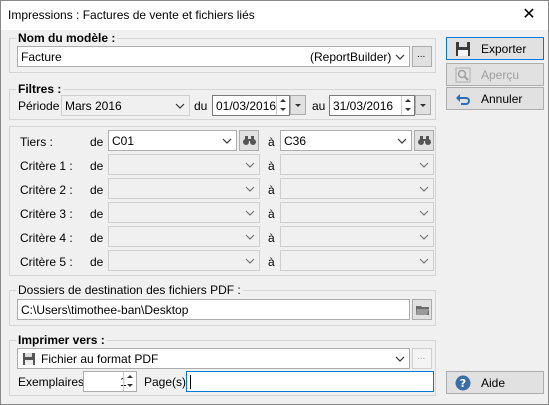  What do you see at coordinates (363, 106) in the screenshot?
I see `date-to-value: 31/03/2016` at bounding box center [363, 106].